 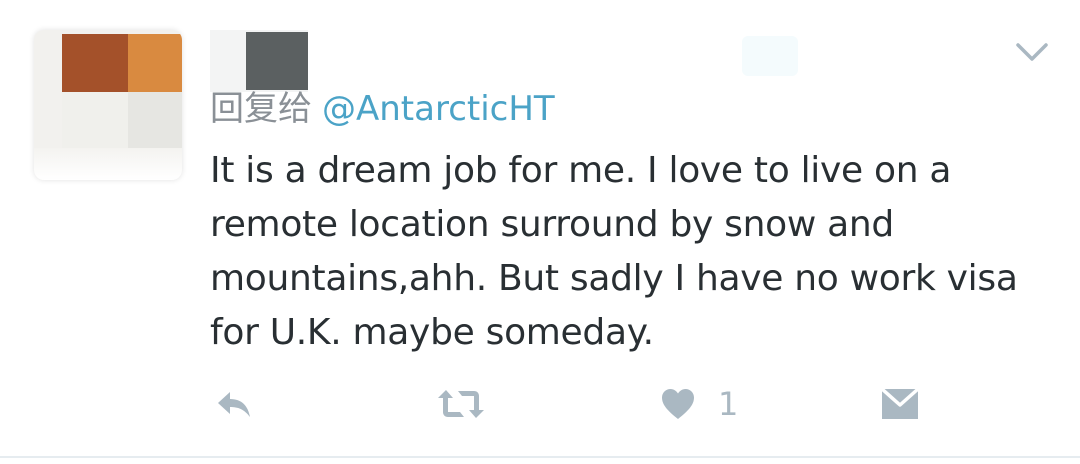 I want to click on avatar, so click(x=108, y=105).